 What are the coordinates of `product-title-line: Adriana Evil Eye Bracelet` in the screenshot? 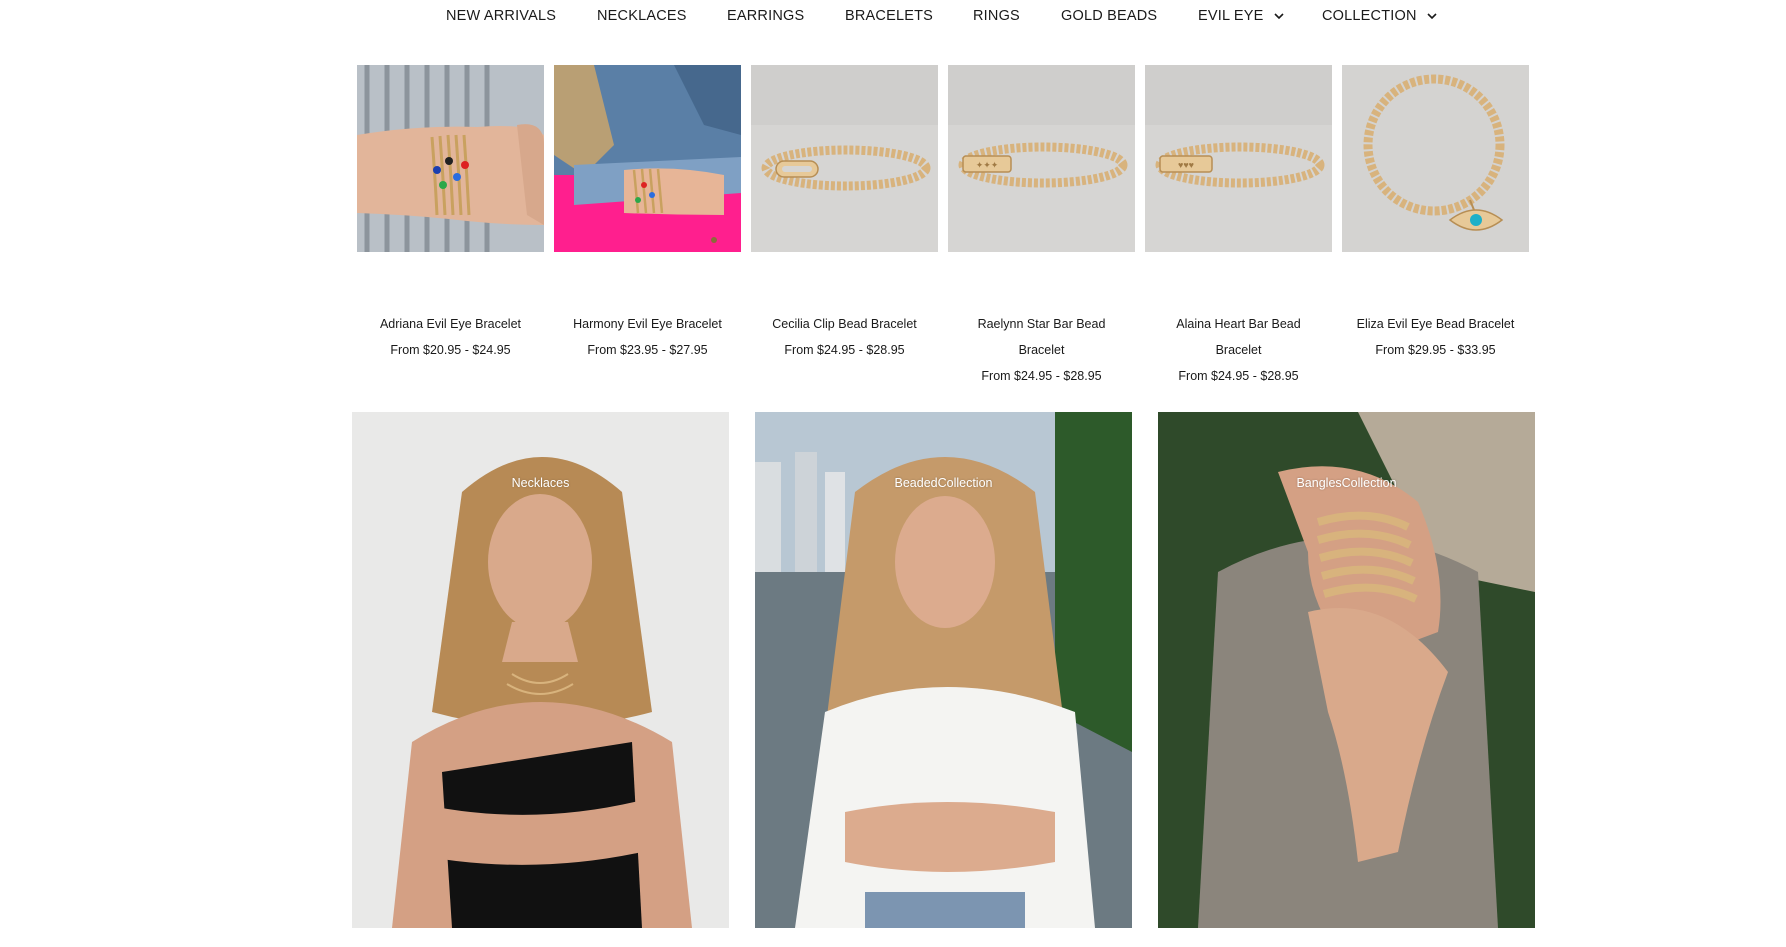 It's located at (450, 324).